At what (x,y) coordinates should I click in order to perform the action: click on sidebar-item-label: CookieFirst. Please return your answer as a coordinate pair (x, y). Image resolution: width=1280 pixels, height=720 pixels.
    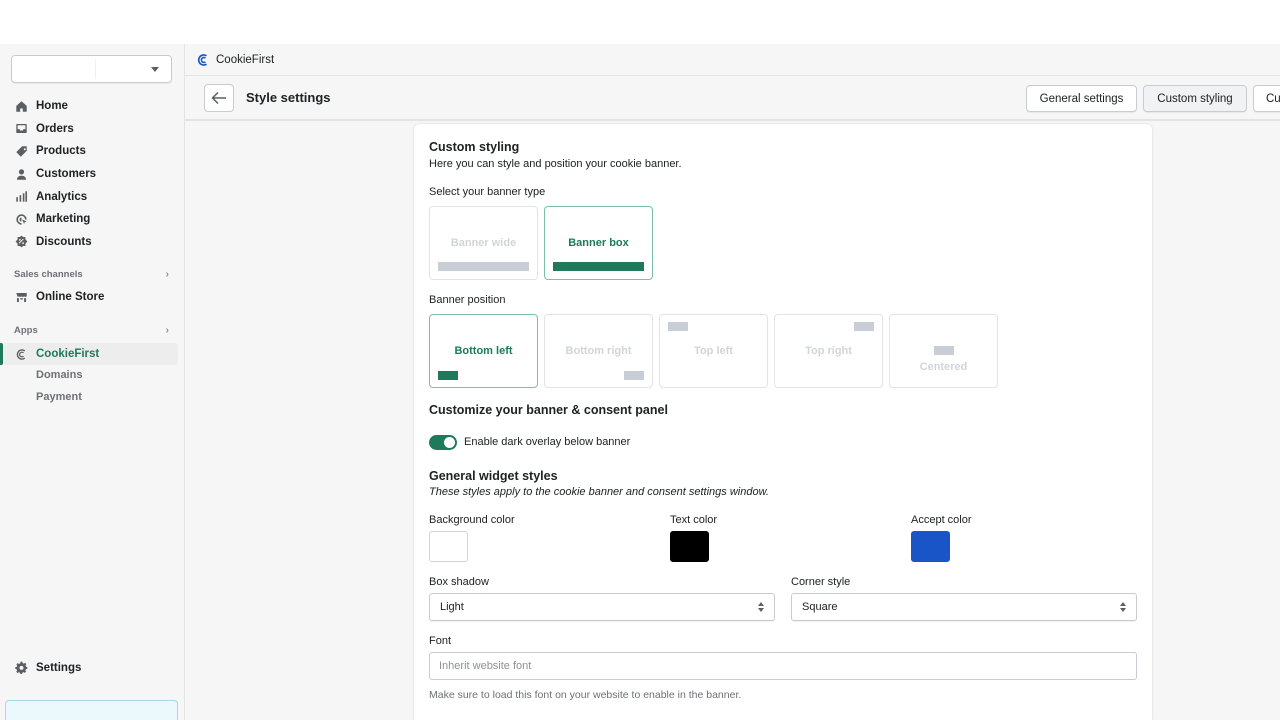
    Looking at the image, I should click on (68, 354).